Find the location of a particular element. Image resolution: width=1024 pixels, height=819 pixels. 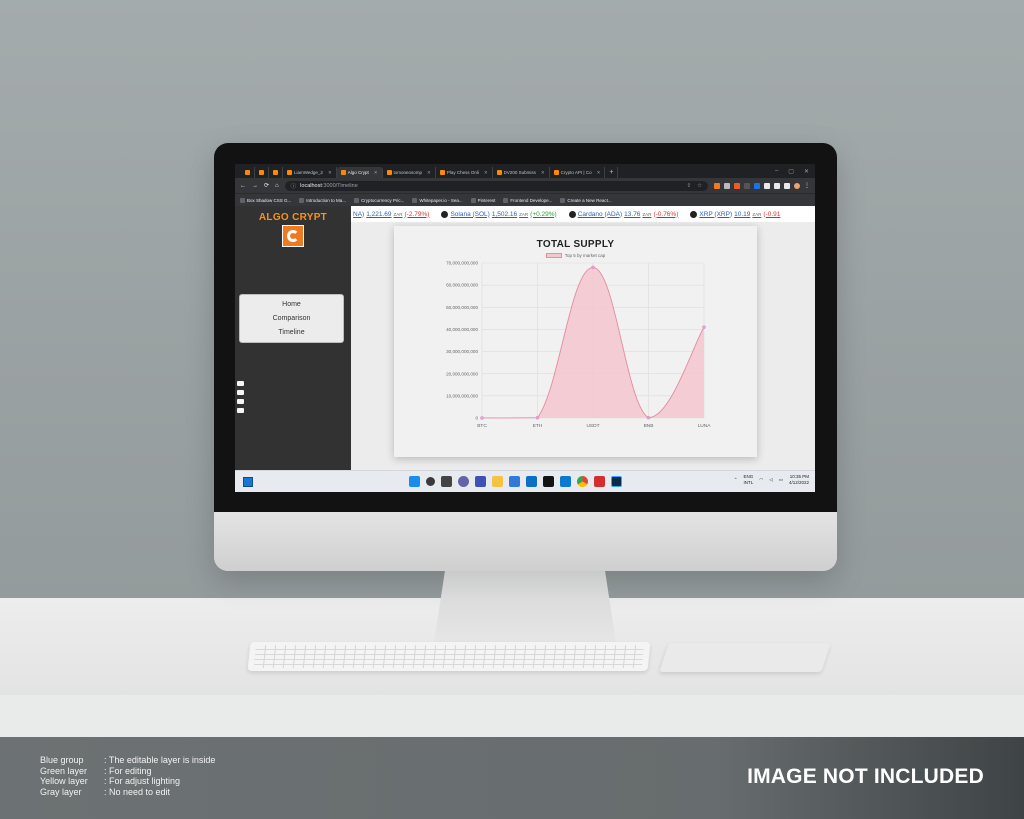

clock: 10:35 PM 4/12/2022 is located at coordinates (799, 479).